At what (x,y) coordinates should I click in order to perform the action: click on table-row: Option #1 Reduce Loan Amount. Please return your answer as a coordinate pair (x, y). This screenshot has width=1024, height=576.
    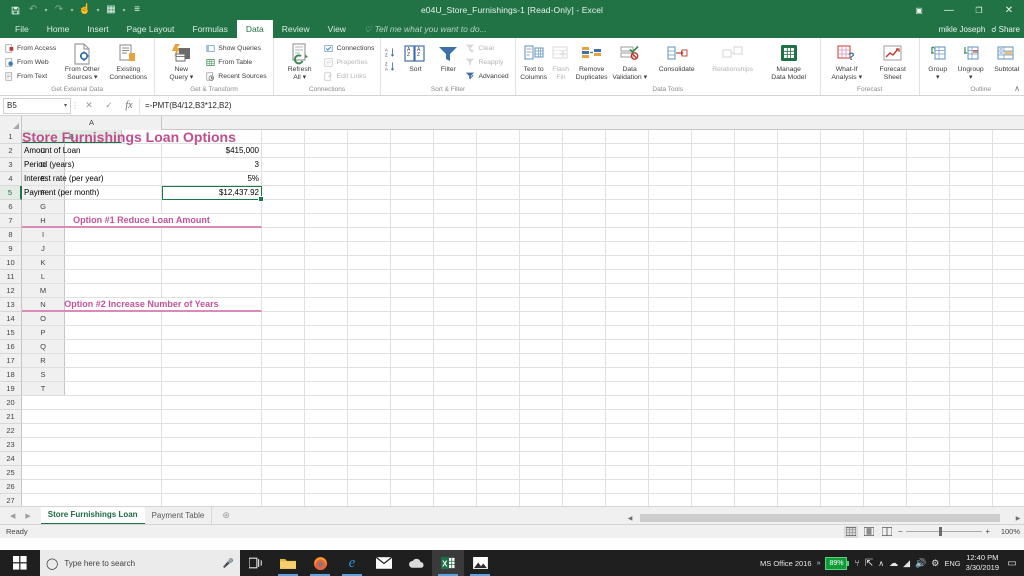
    Looking at the image, I should click on (523, 221).